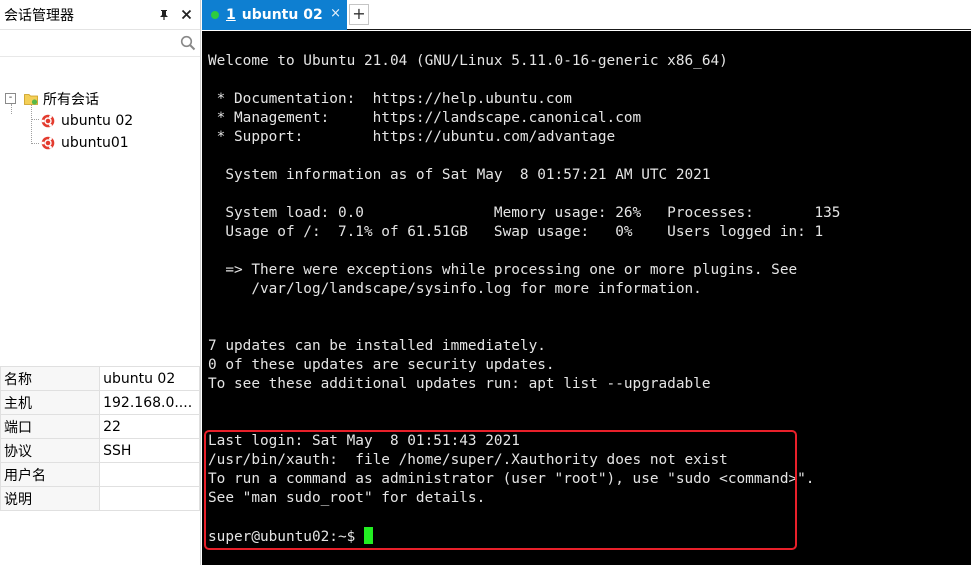  I want to click on property-key: 说明, so click(50, 498).